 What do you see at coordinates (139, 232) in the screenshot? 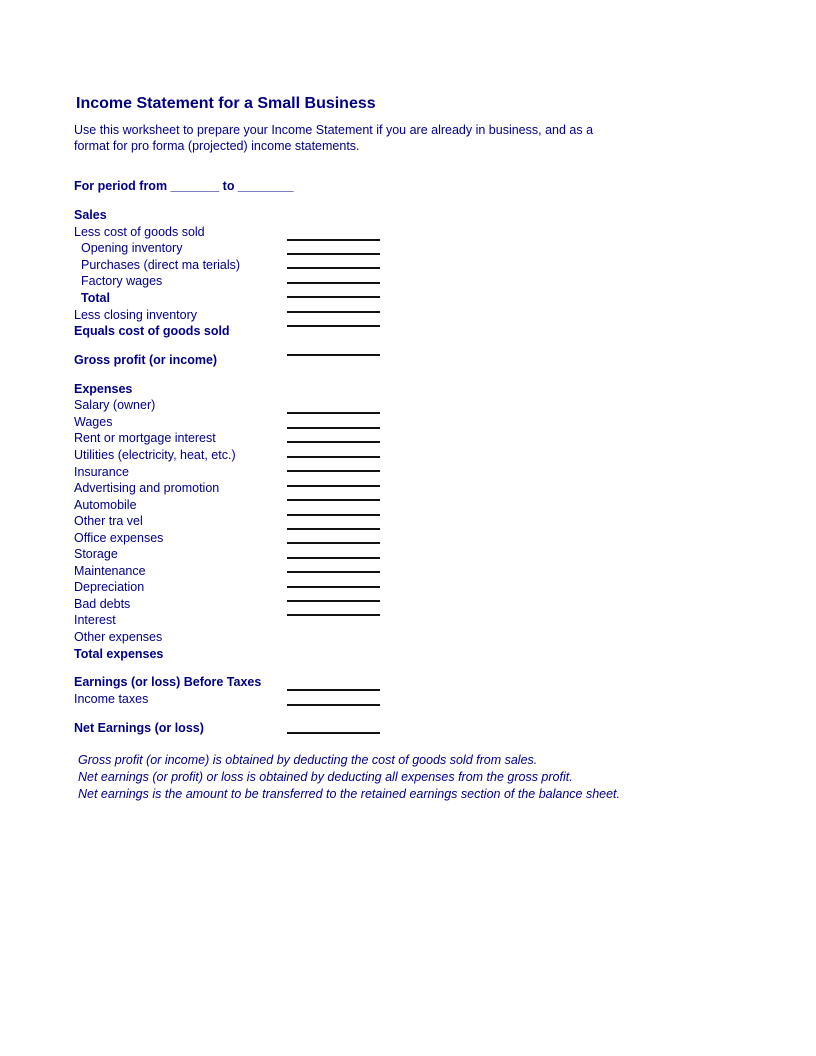
I see `row-less-cogs: Less cost of goods sold` at bounding box center [139, 232].